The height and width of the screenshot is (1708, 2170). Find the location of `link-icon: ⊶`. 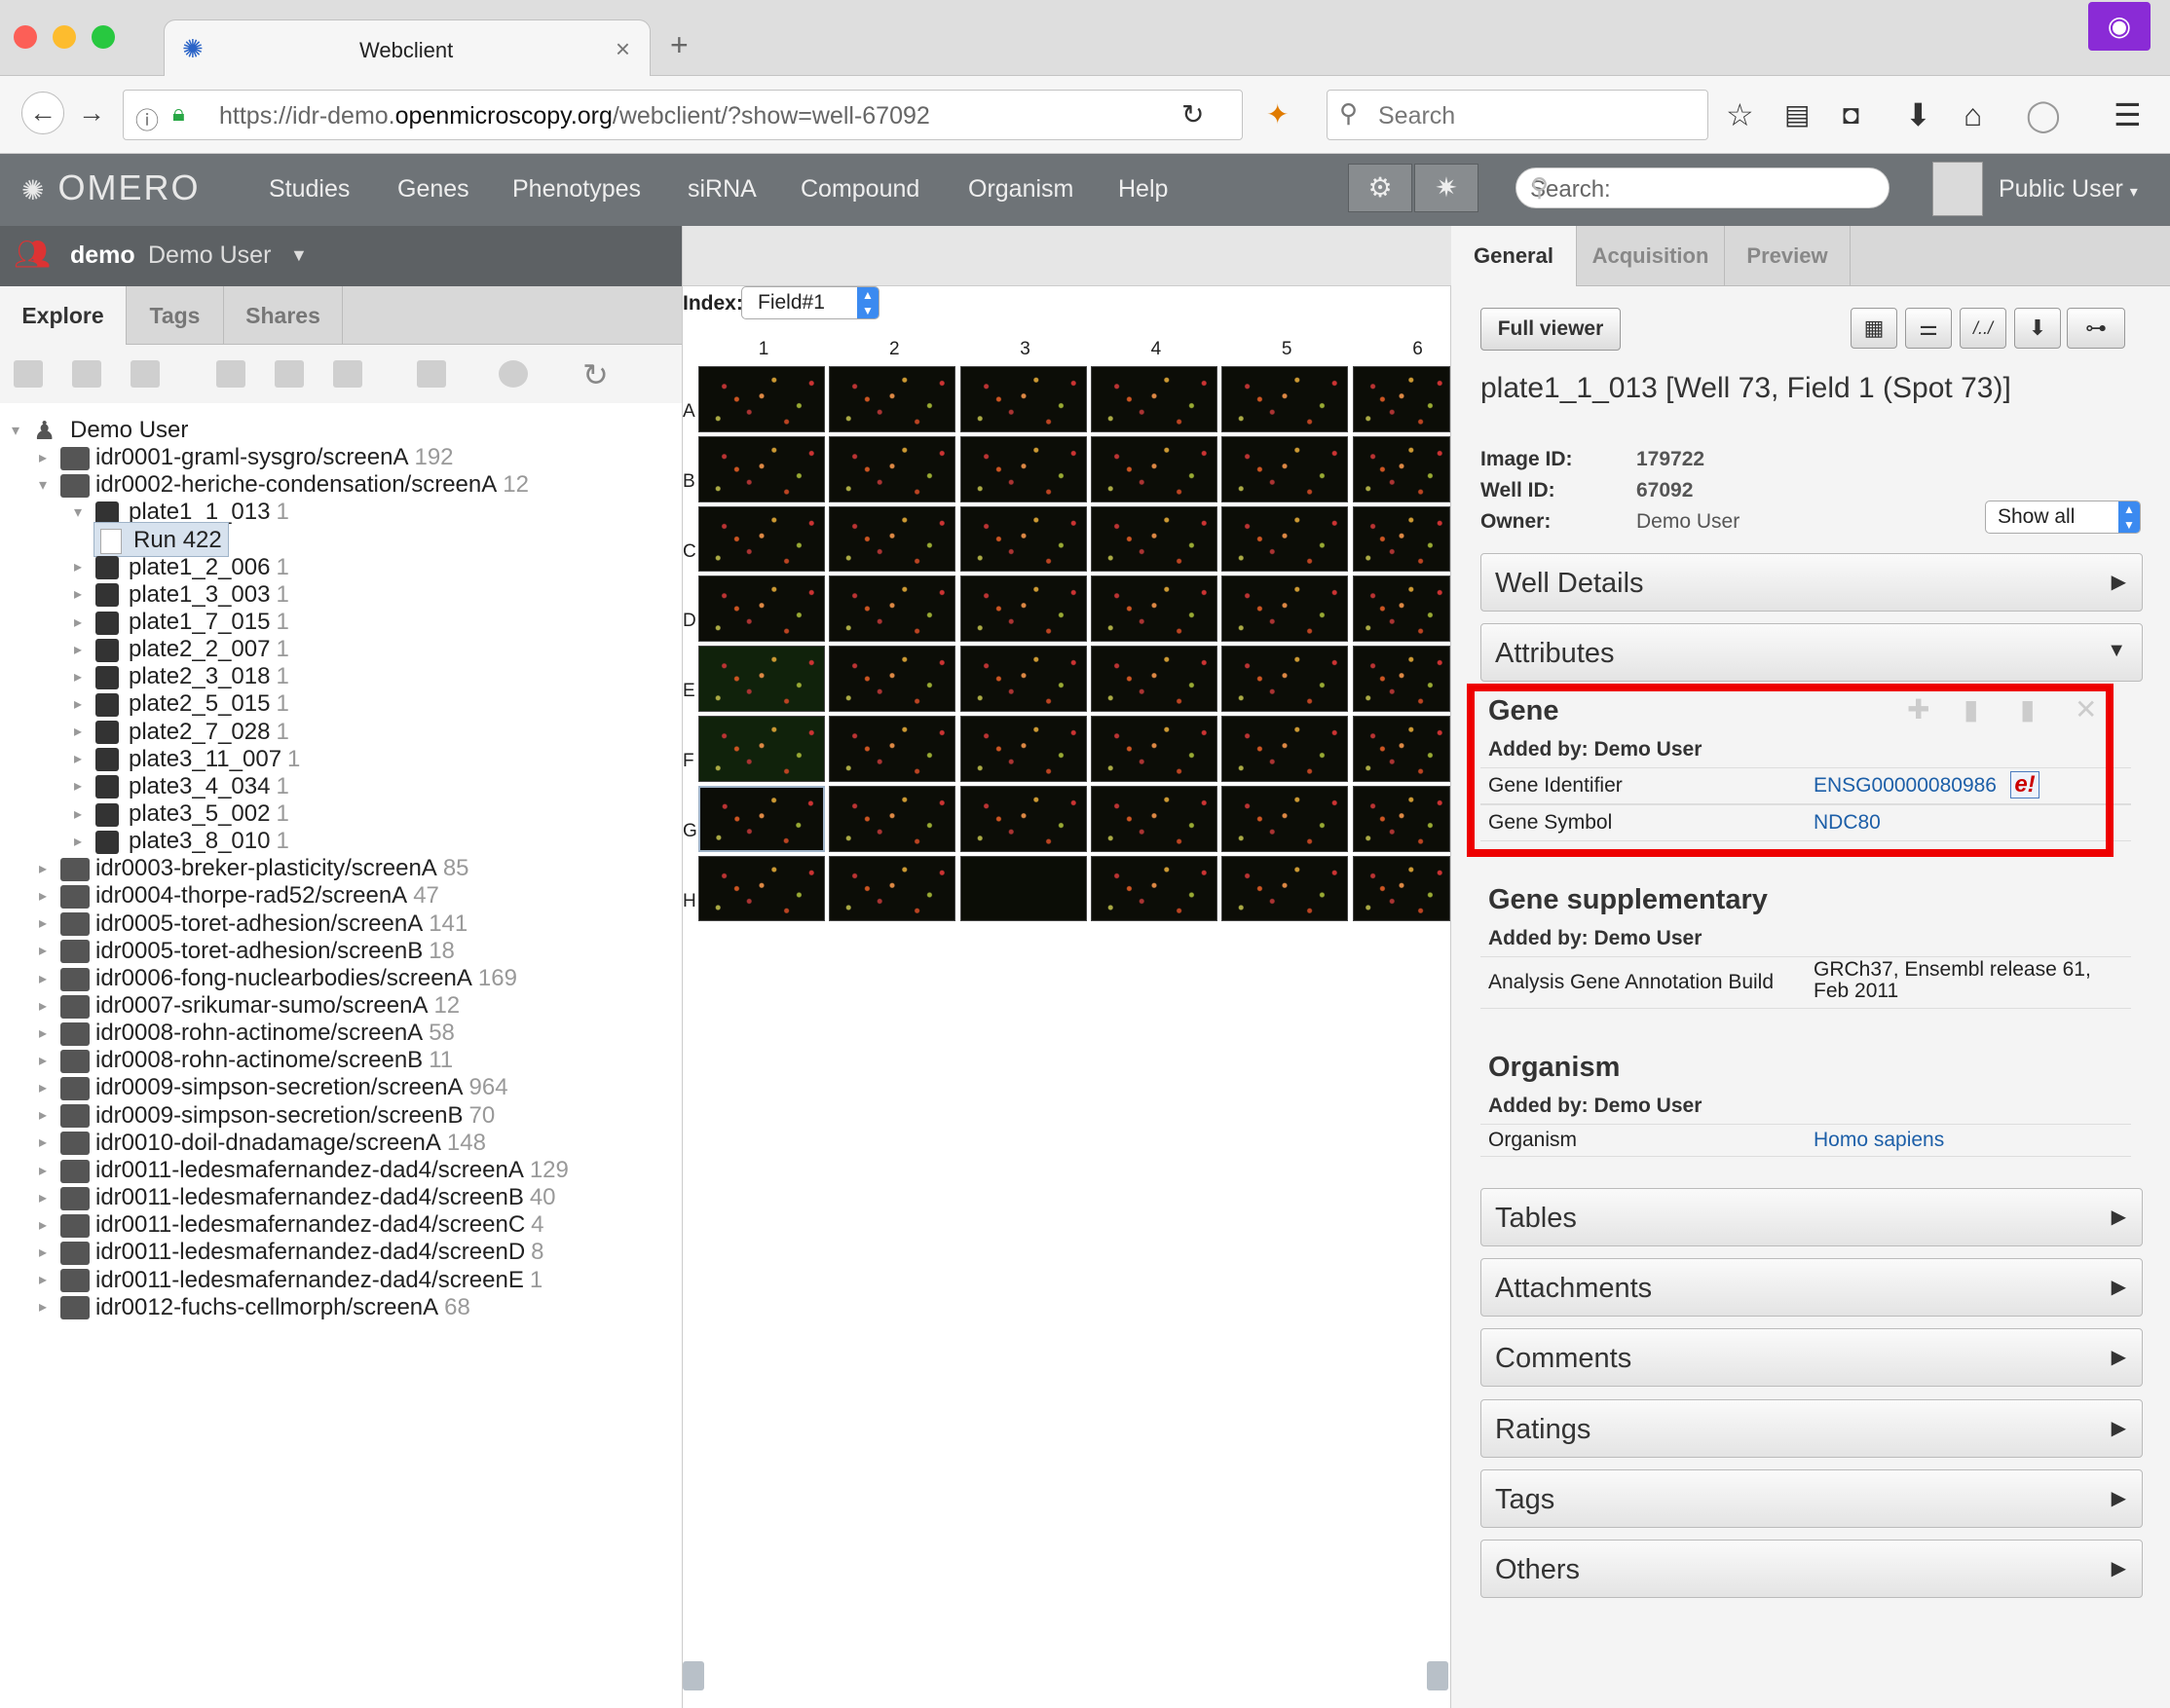

link-icon: ⊶ is located at coordinates (2096, 328).